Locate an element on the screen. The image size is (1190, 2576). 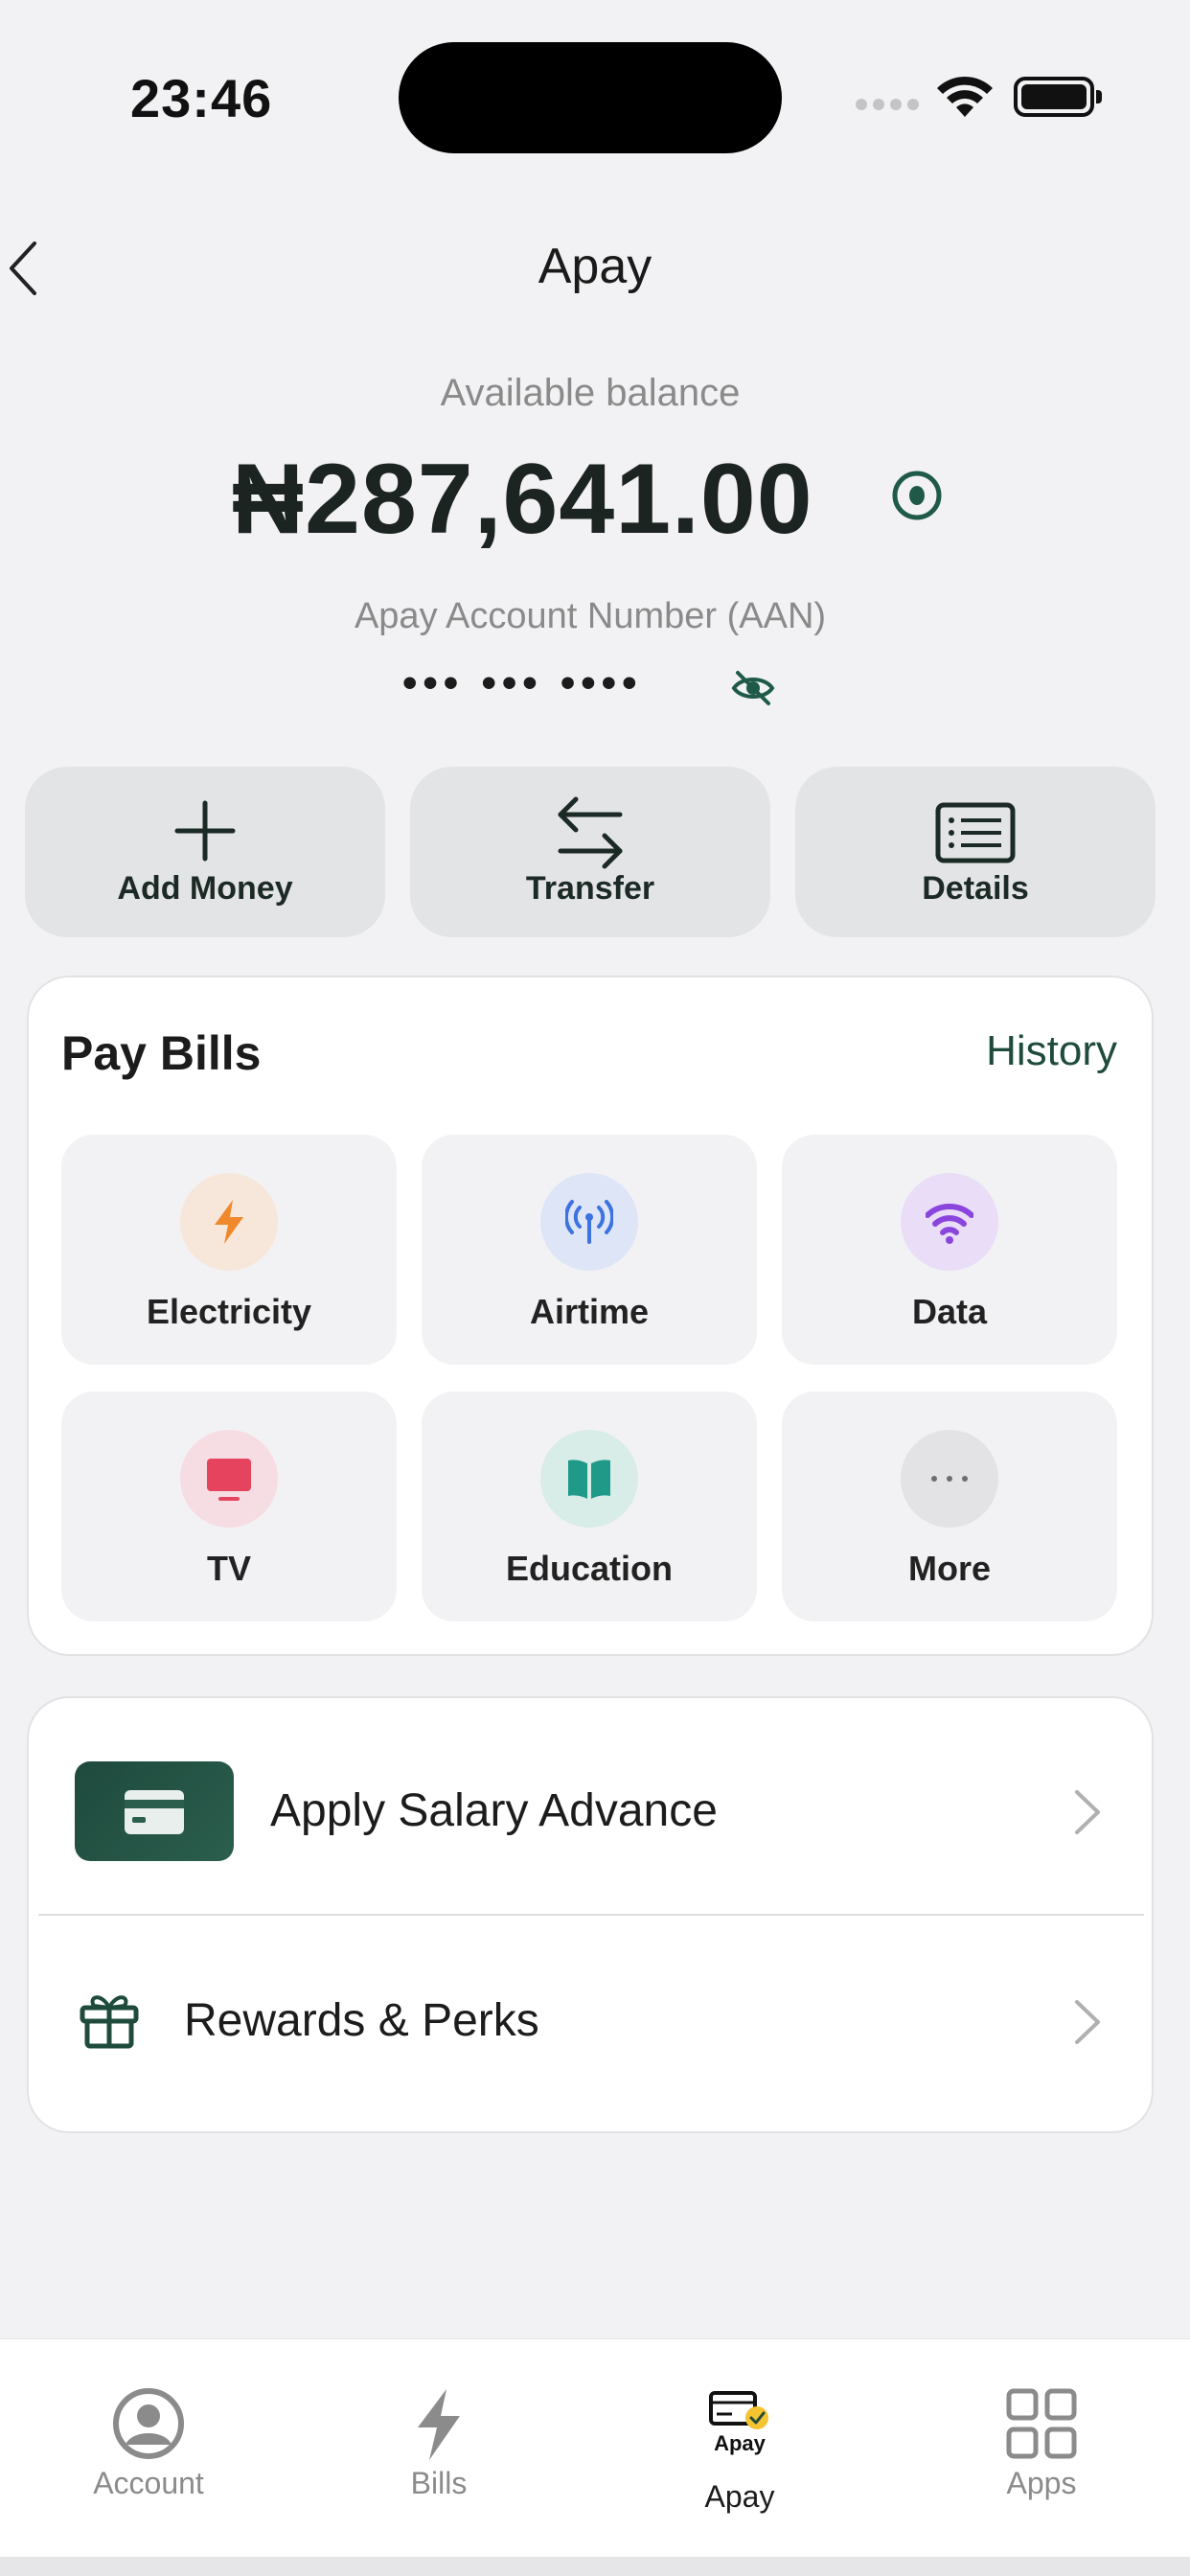
transfer-arrows-icon is located at coordinates (590, 832).